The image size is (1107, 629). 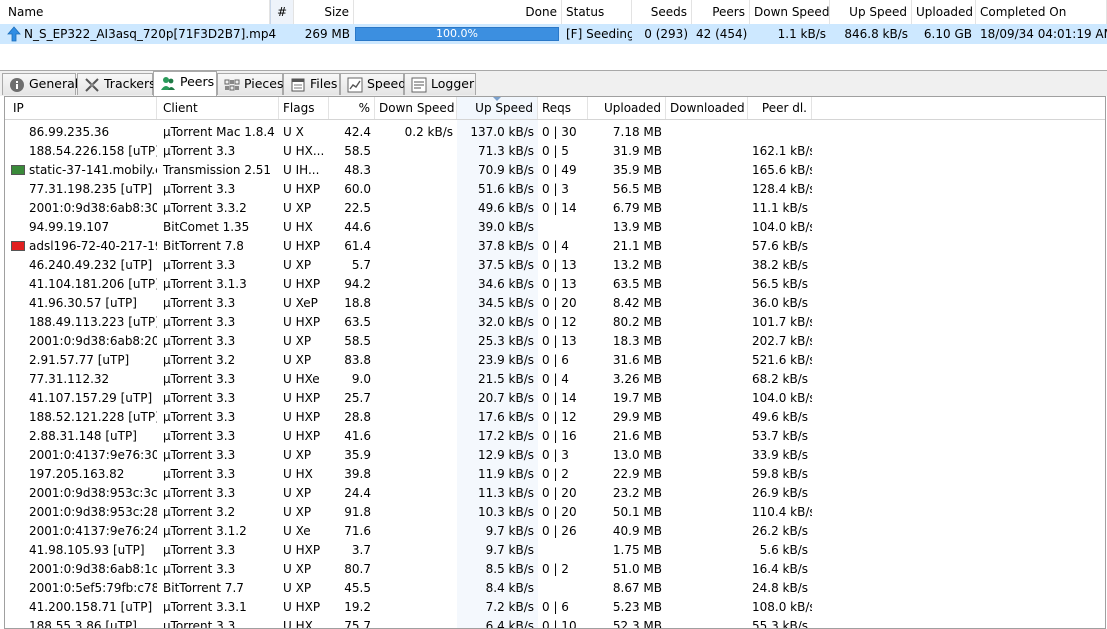 I want to click on peer-uploaded: 5.23 MB, so click(x=637, y=607).